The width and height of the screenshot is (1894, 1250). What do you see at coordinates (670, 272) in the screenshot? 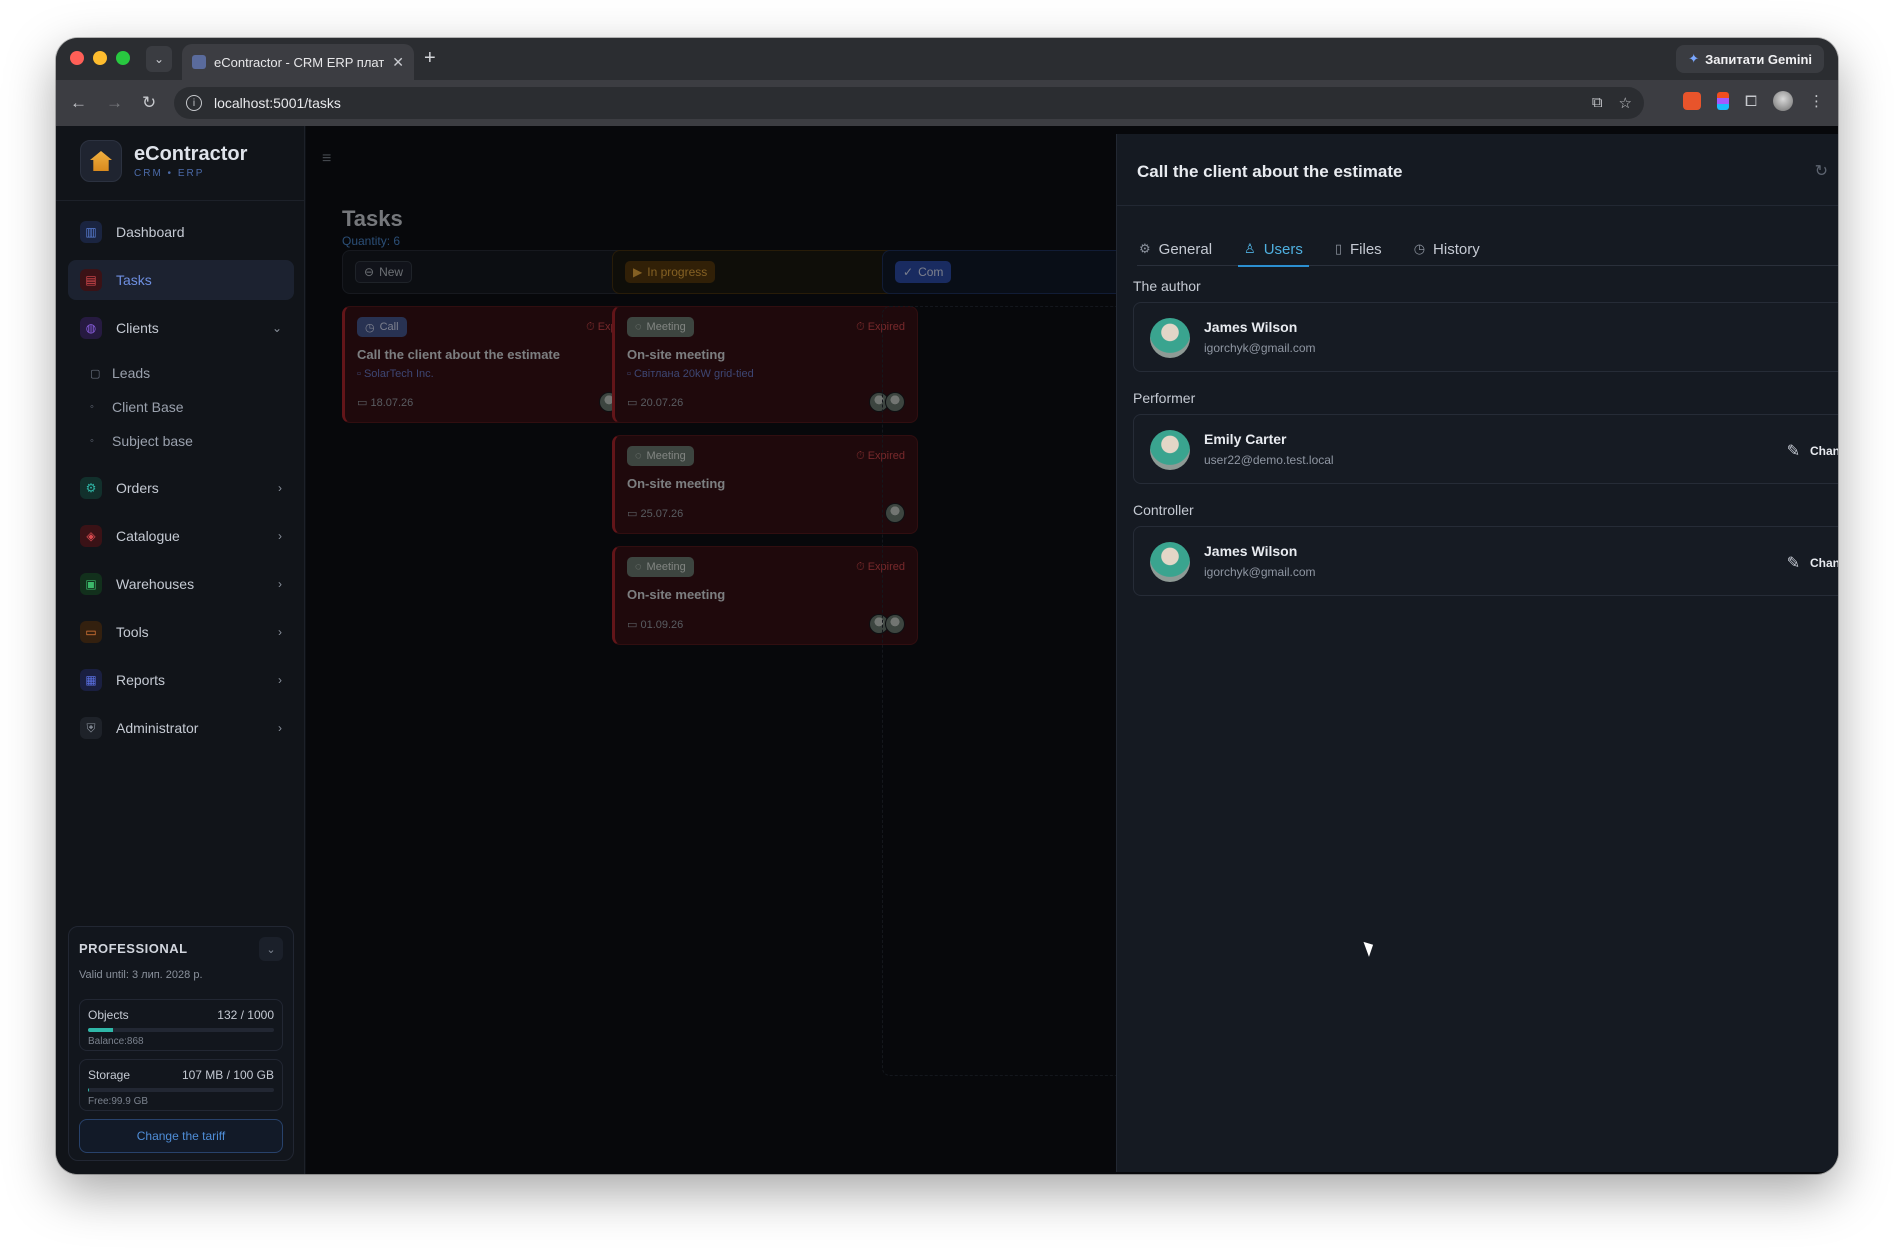
I see `status-badge: ▶ In progress` at bounding box center [670, 272].